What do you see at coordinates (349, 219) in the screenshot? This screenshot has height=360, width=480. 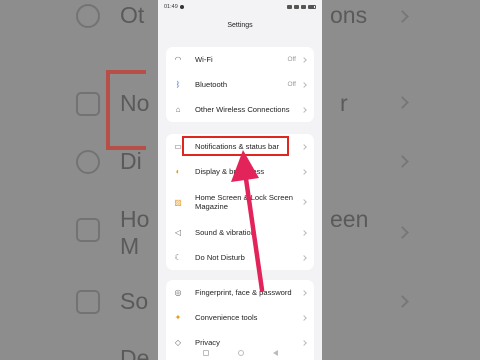 I see `blurred-text: een` at bounding box center [349, 219].